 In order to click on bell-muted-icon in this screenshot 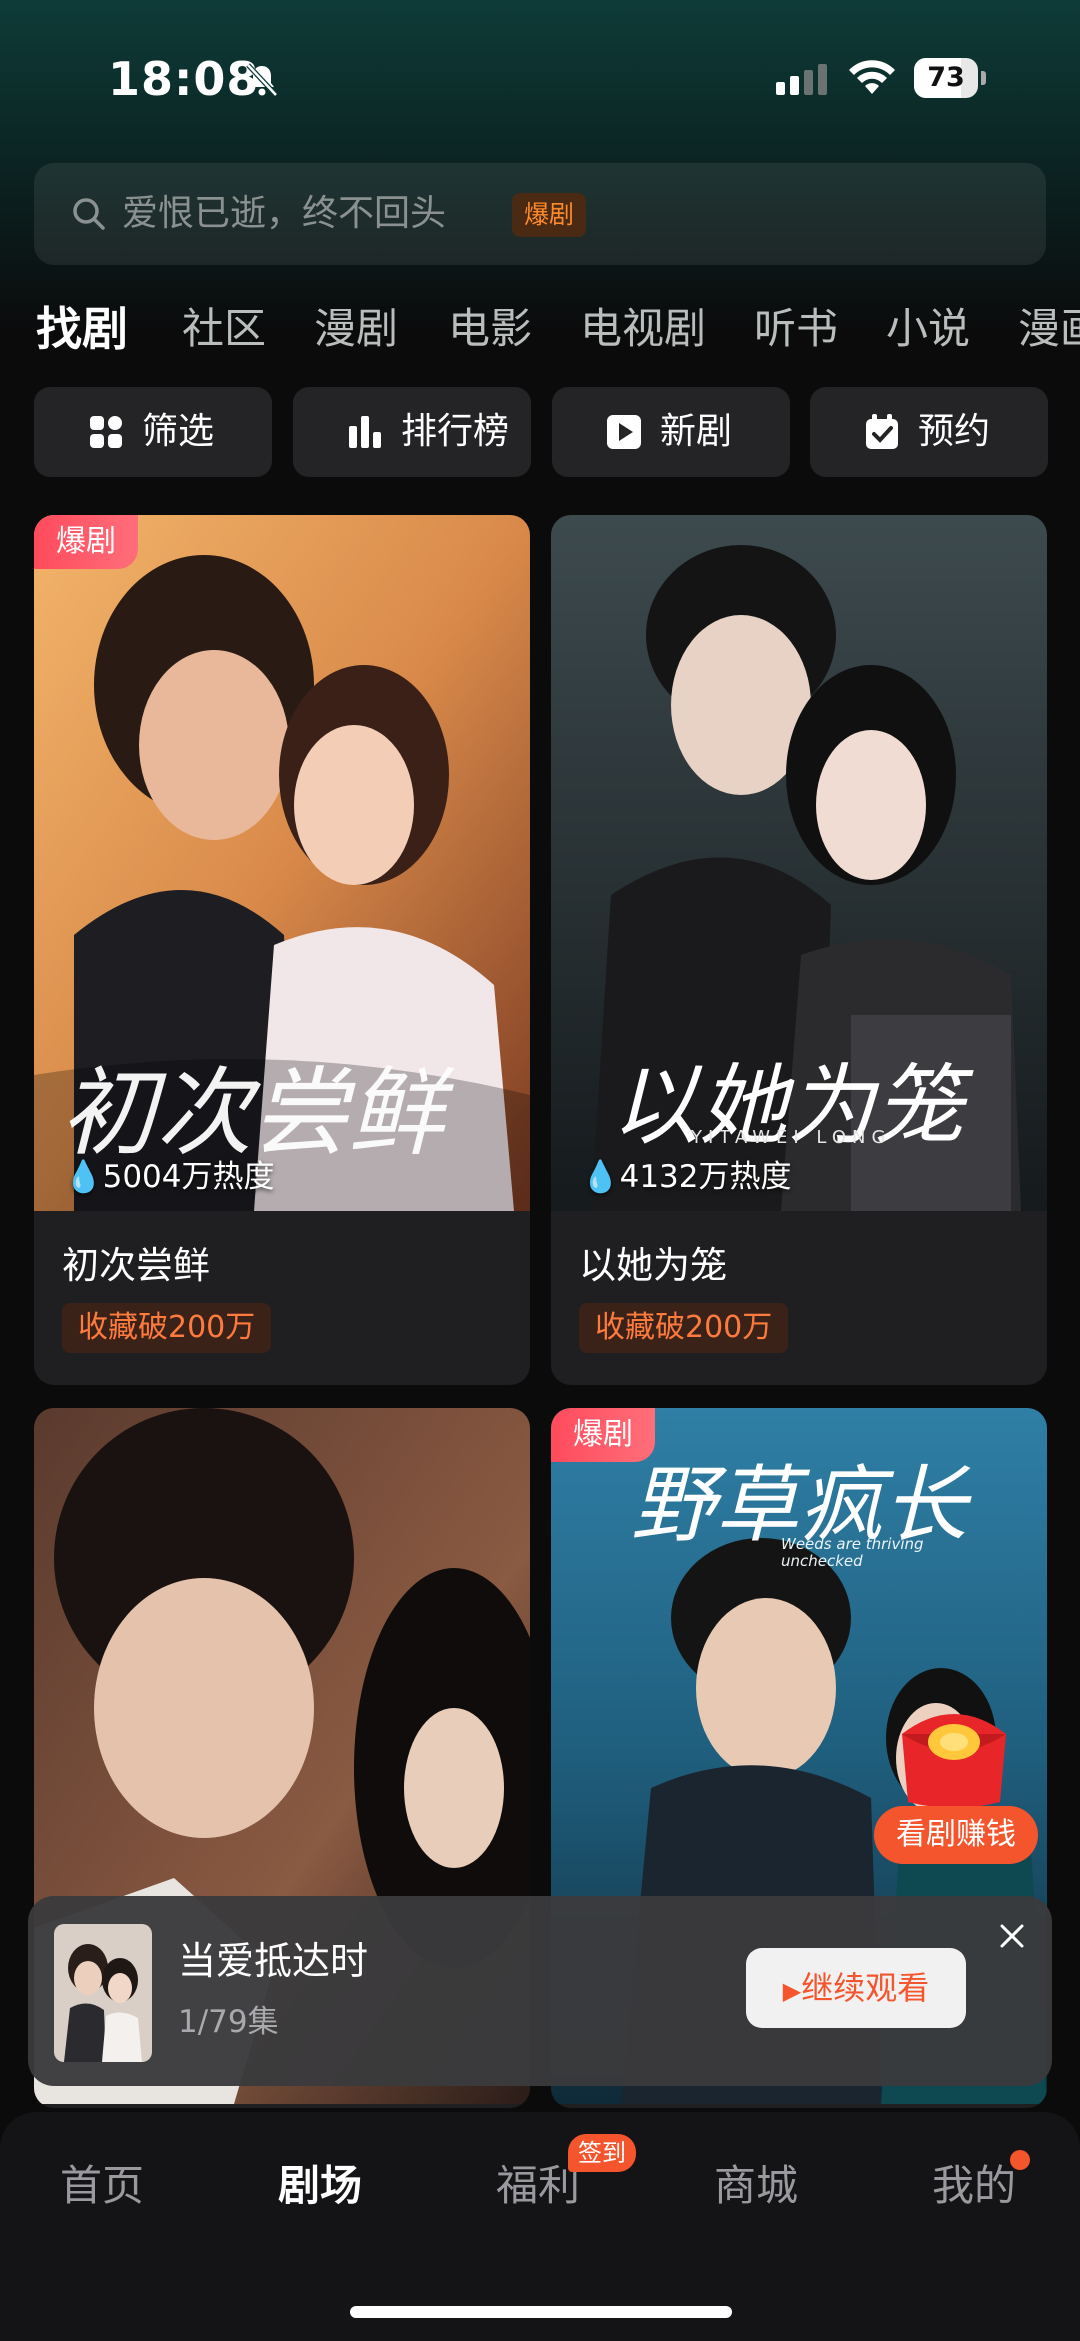, I will do `click(262, 80)`.